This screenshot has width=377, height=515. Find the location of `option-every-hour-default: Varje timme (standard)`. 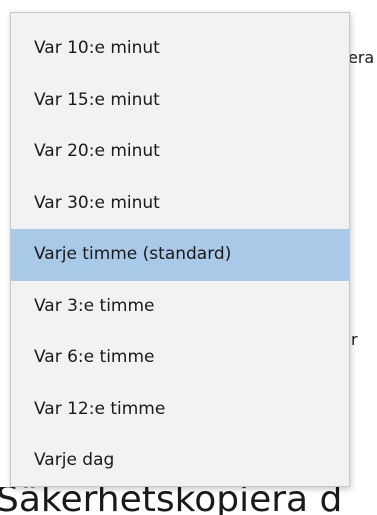

option-every-hour-default: Varje timme (standard) is located at coordinates (180, 255).